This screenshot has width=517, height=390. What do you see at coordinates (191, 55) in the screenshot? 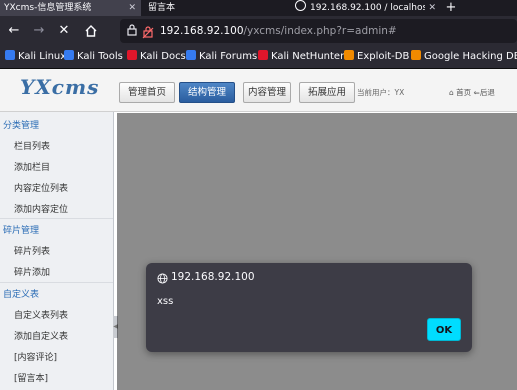
I see `kali-forums-icon` at bounding box center [191, 55].